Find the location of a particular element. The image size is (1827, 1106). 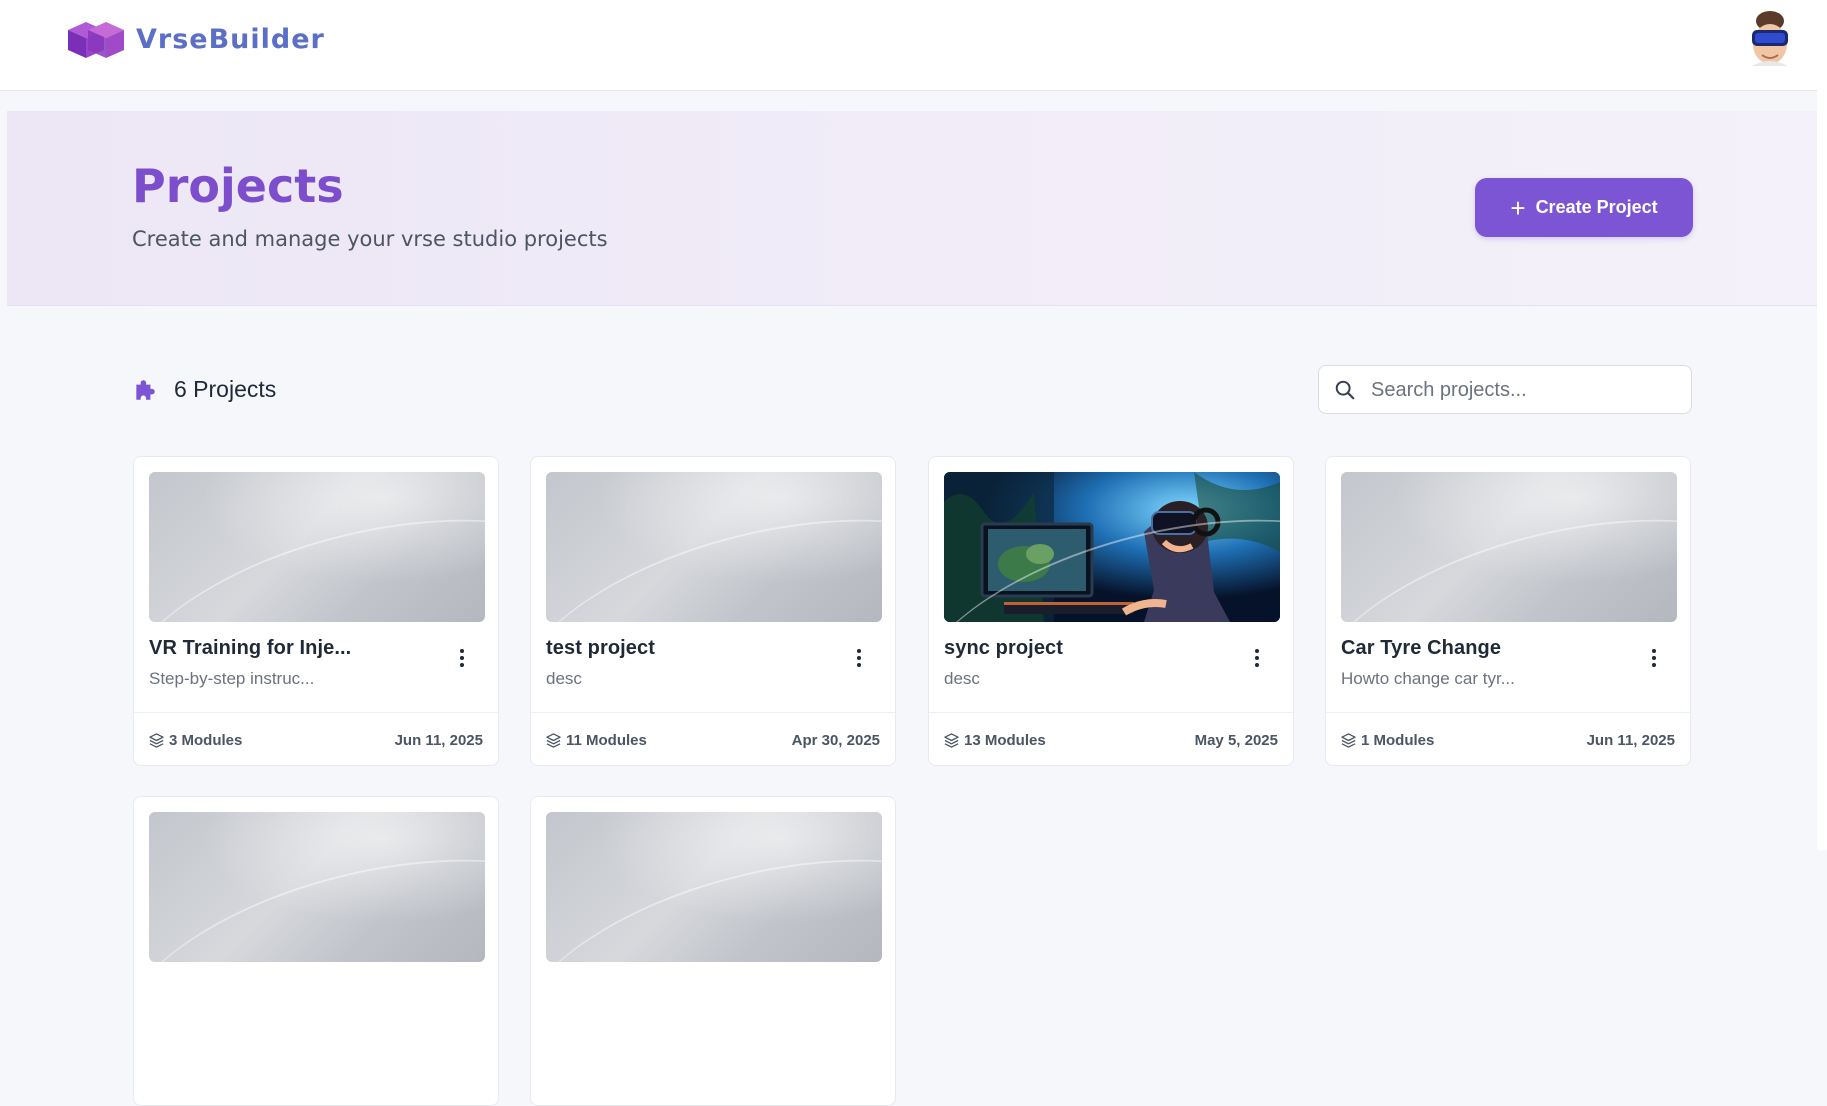

search-input is located at coordinates (1526, 390).